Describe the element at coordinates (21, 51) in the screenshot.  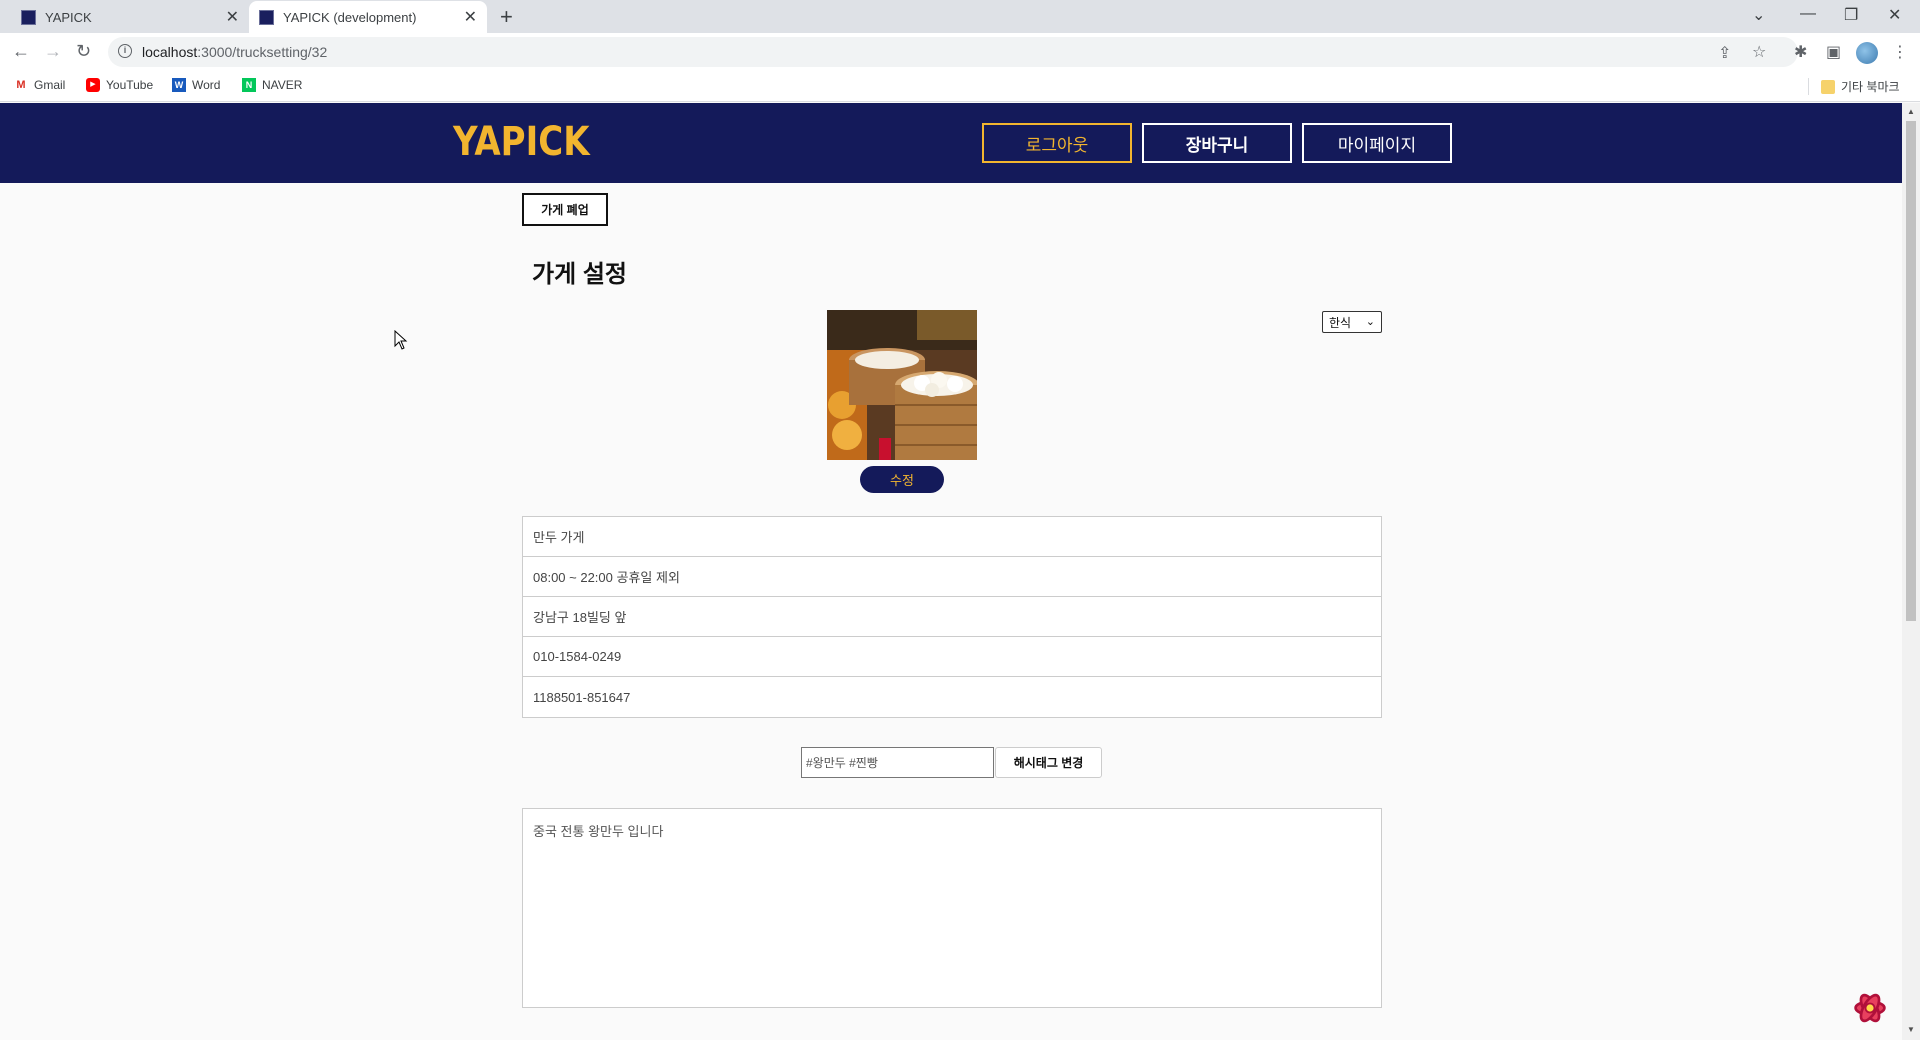
I see `back-icon: ←` at that location.